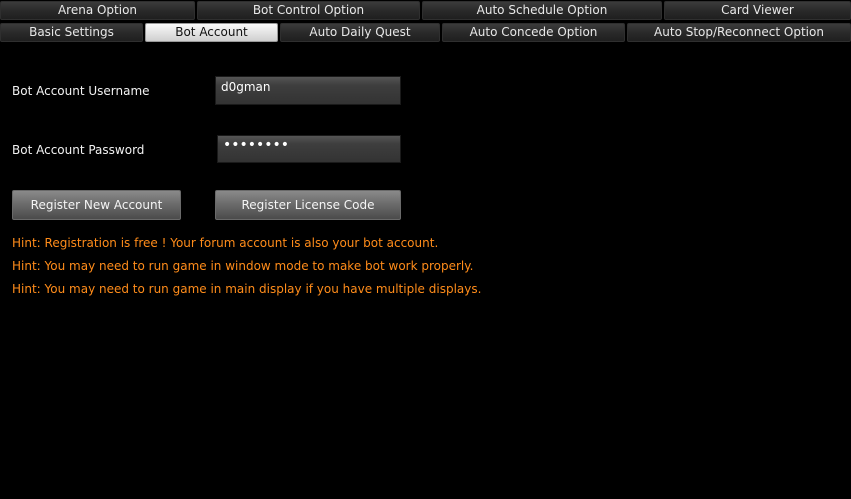 The height and width of the screenshot is (499, 851). Describe the element at coordinates (309, 149) in the screenshot. I see `password-input: ••••••••` at that location.